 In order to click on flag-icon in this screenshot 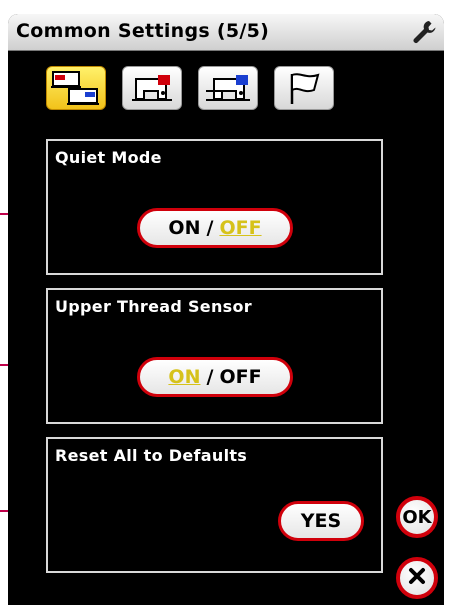, I will do `click(304, 88)`.